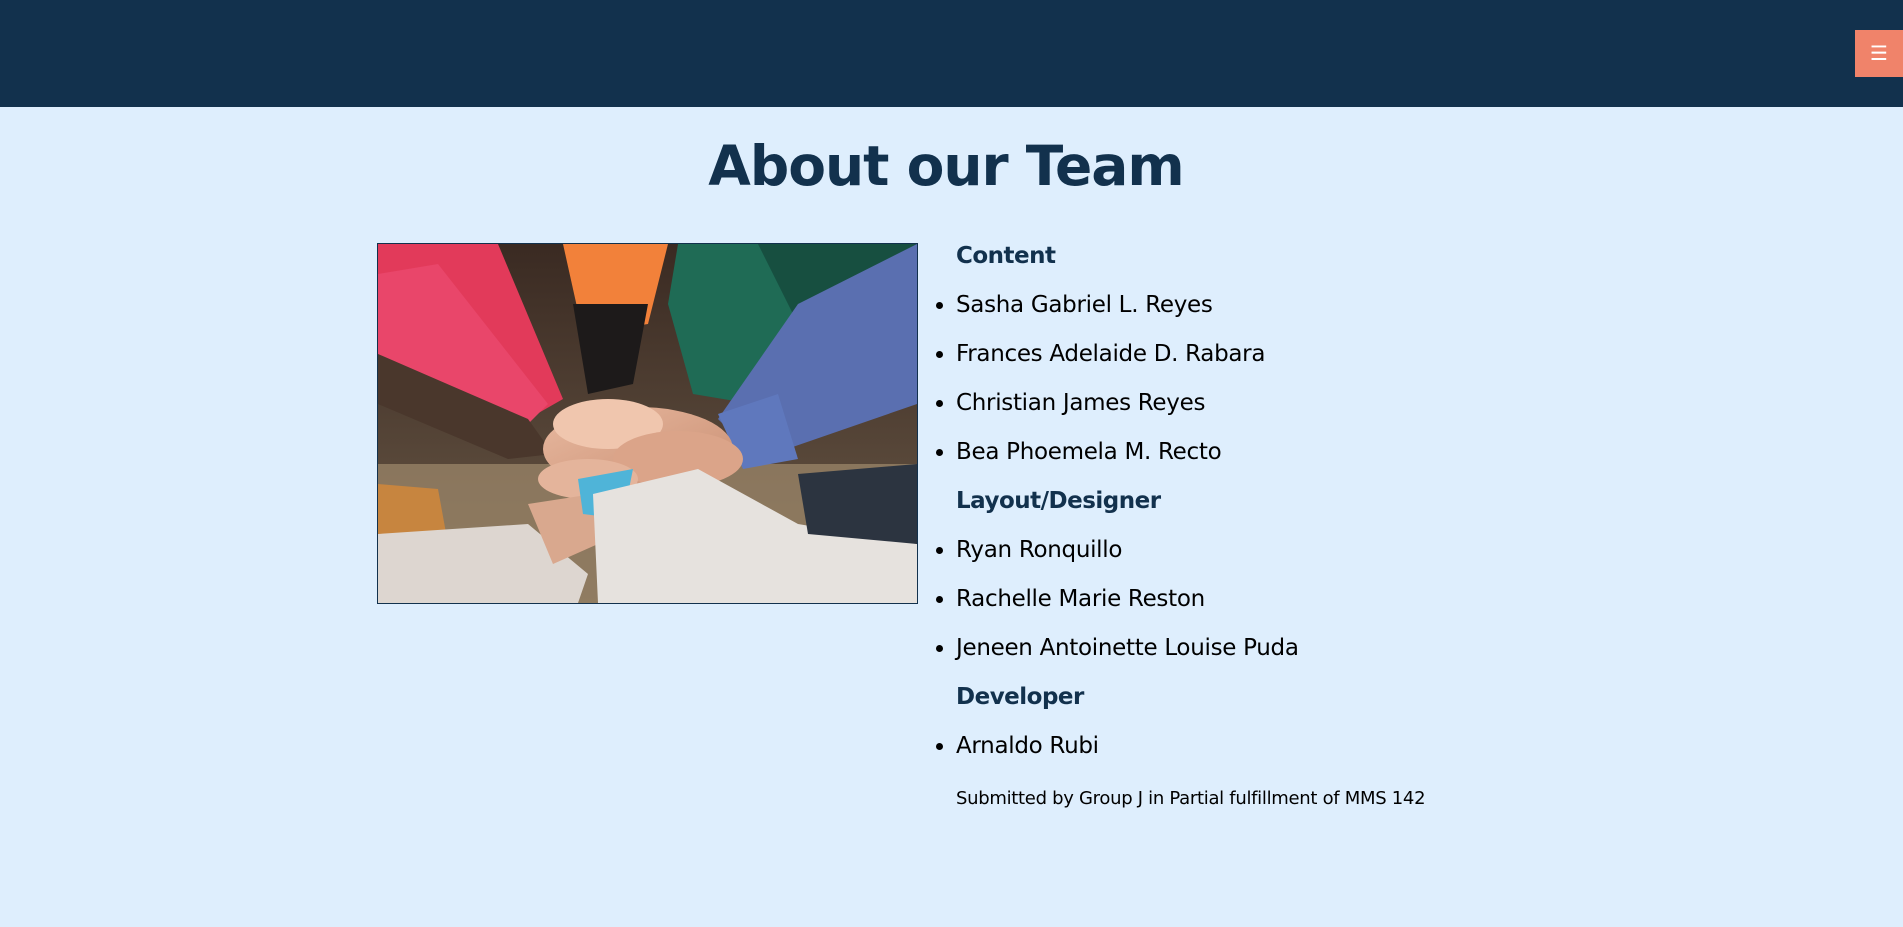 This screenshot has width=1903, height=927. I want to click on menu-button: ☰, so click(1879, 53).